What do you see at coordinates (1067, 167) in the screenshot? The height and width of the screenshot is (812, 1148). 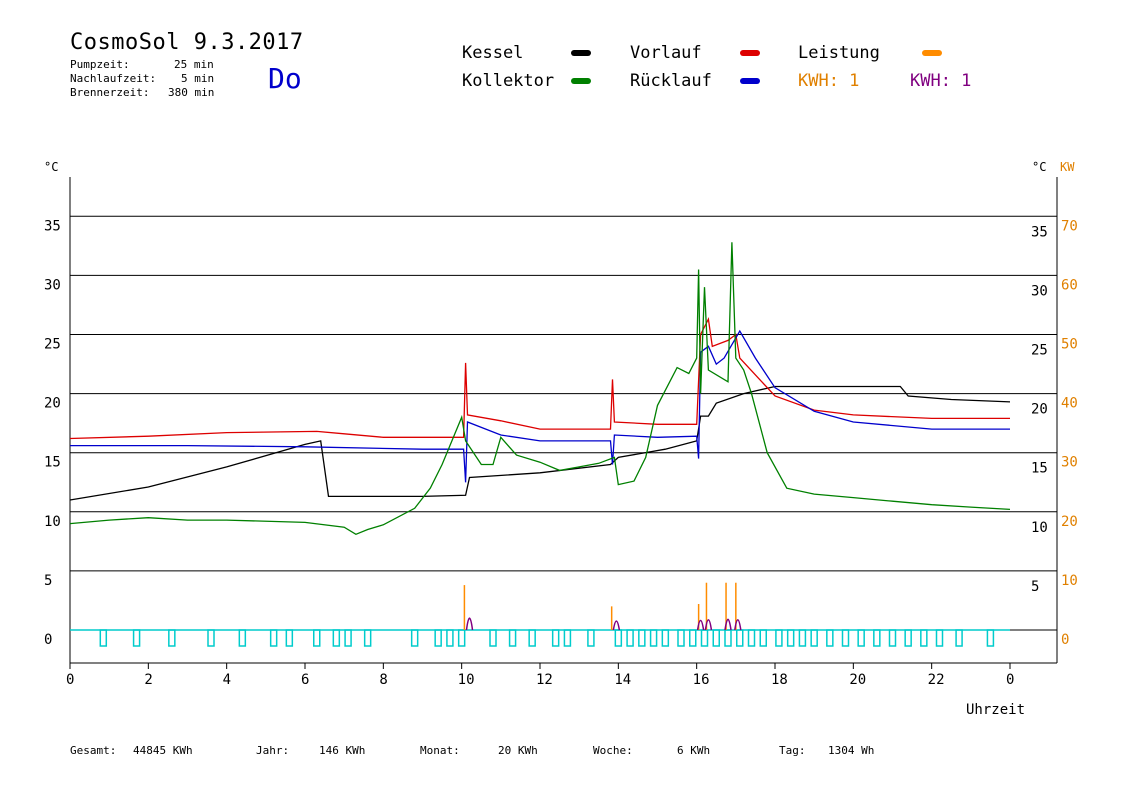 I see `y-axis-right-power-unit: KW` at bounding box center [1067, 167].